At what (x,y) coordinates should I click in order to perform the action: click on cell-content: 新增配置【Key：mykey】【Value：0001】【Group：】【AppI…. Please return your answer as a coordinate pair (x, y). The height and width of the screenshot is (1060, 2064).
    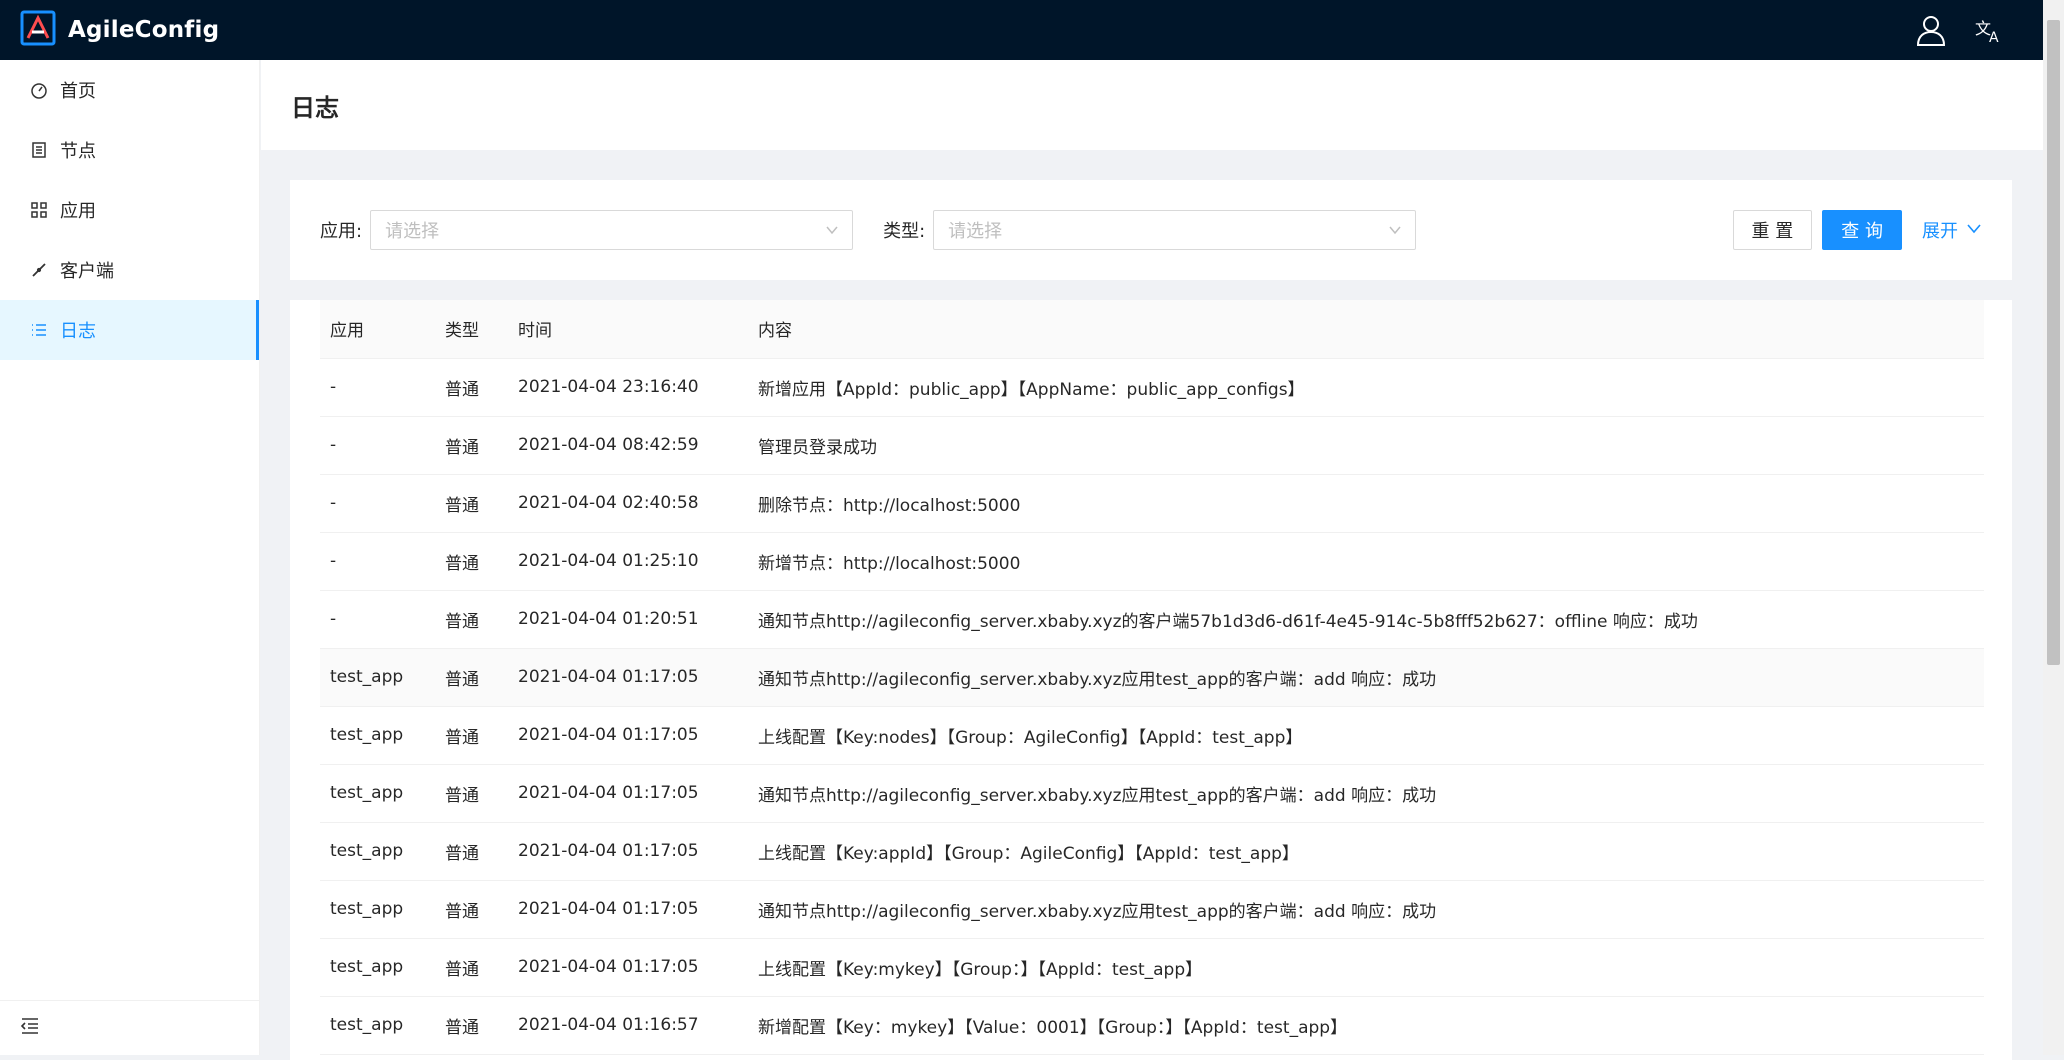
    Looking at the image, I should click on (1366, 1025).